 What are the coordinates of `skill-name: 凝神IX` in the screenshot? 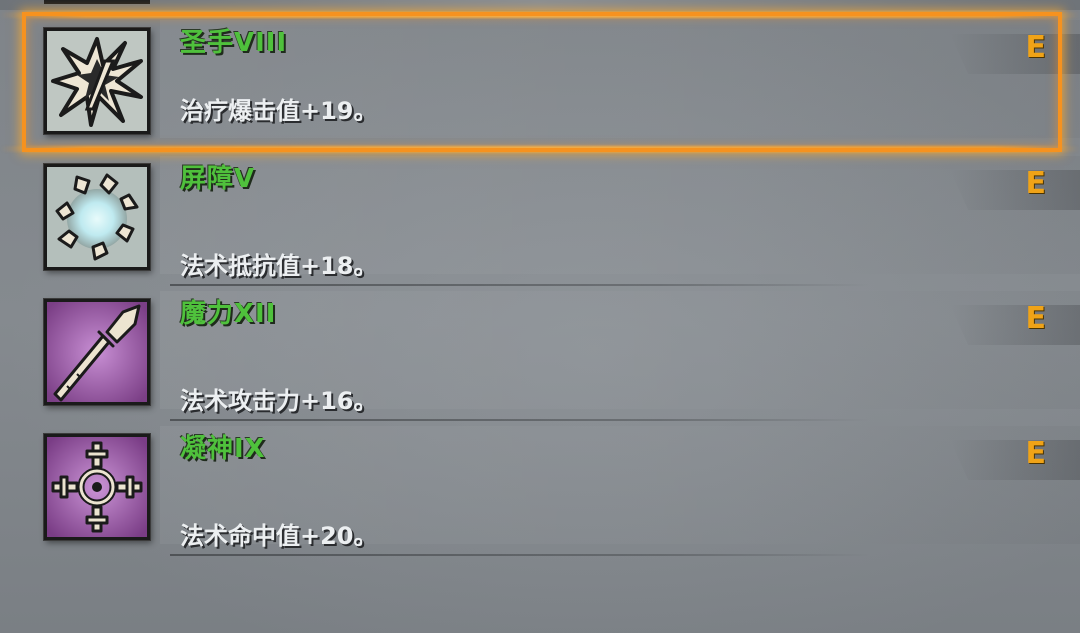 It's located at (223, 449).